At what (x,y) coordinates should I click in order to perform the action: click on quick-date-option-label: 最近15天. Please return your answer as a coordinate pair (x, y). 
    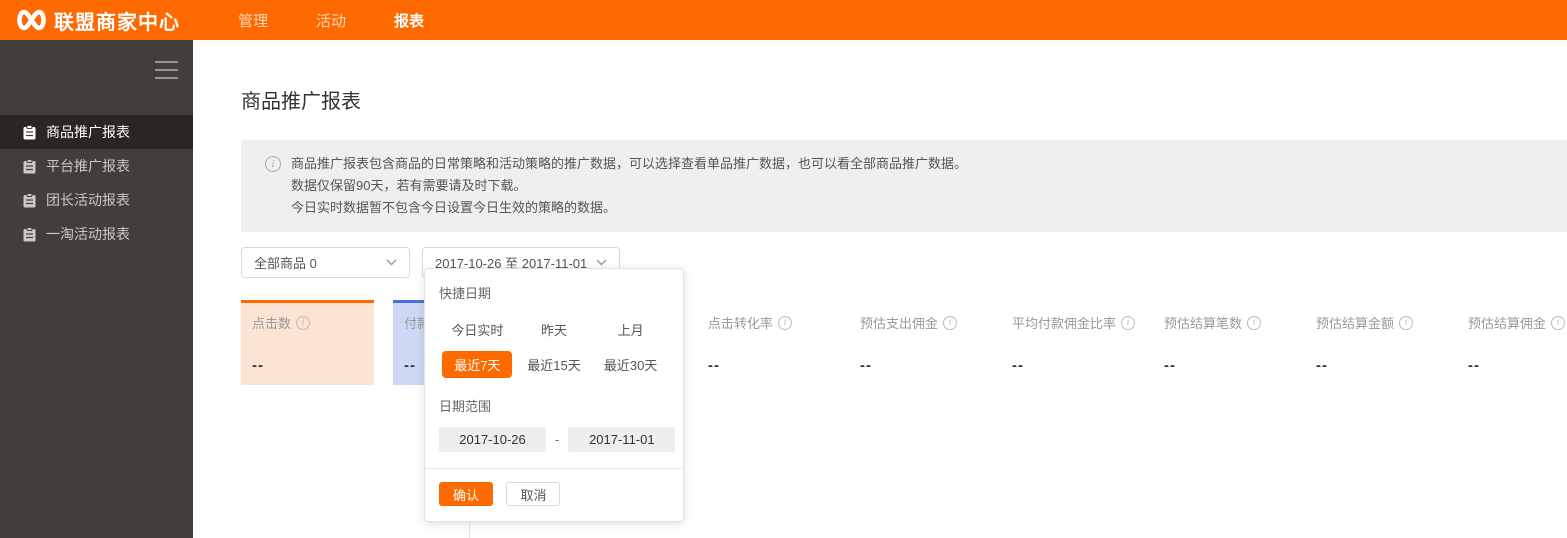
    Looking at the image, I should click on (554, 365).